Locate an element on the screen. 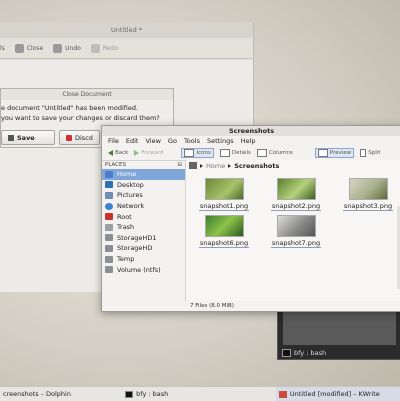  places-item-network: Network is located at coordinates (143, 206).